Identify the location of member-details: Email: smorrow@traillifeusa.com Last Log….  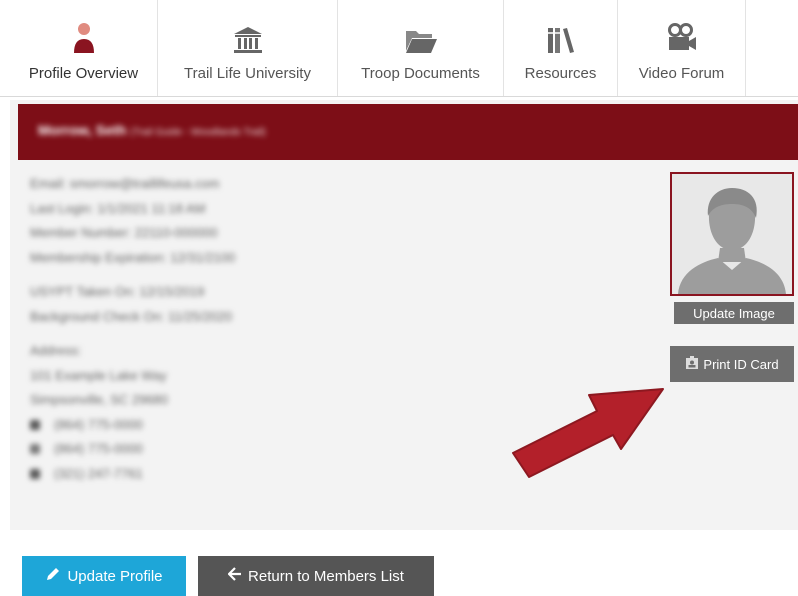
(132, 329).